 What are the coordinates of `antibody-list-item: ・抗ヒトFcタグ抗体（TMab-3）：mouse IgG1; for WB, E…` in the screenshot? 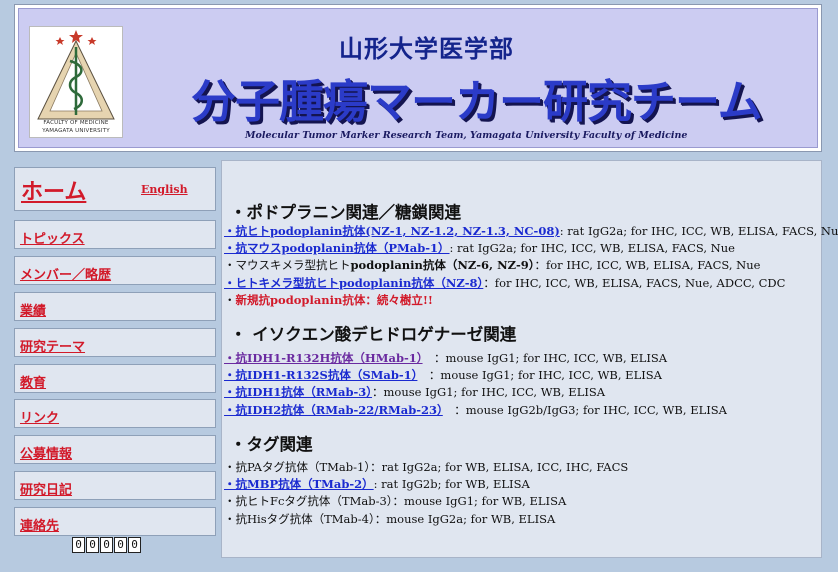 It's located at (395, 501).